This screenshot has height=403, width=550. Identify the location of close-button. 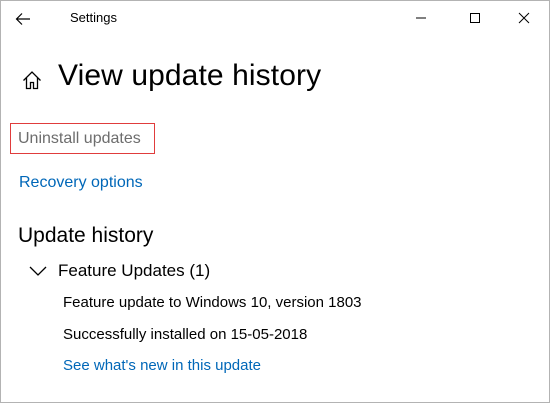
(524, 18).